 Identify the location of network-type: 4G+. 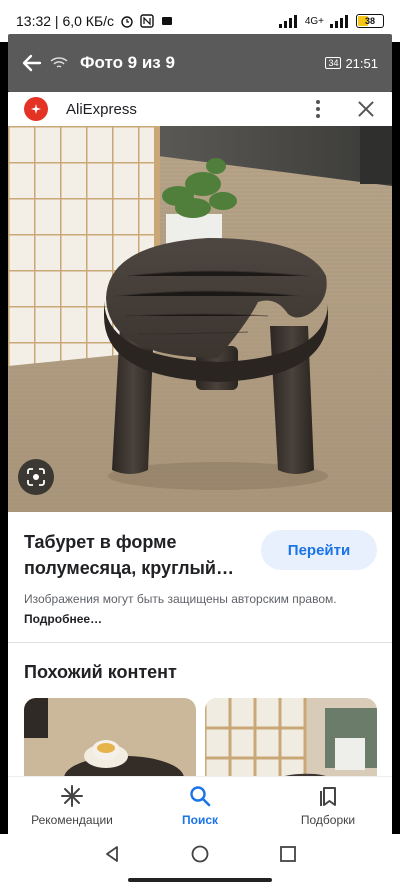
(314, 21).